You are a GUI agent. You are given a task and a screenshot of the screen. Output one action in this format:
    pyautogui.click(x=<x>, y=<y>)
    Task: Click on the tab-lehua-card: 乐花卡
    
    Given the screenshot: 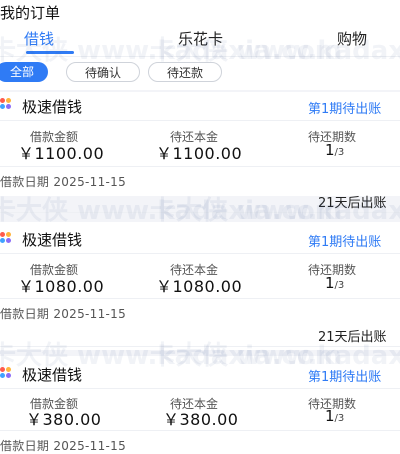 What is the action you would take?
    pyautogui.click(x=200, y=38)
    